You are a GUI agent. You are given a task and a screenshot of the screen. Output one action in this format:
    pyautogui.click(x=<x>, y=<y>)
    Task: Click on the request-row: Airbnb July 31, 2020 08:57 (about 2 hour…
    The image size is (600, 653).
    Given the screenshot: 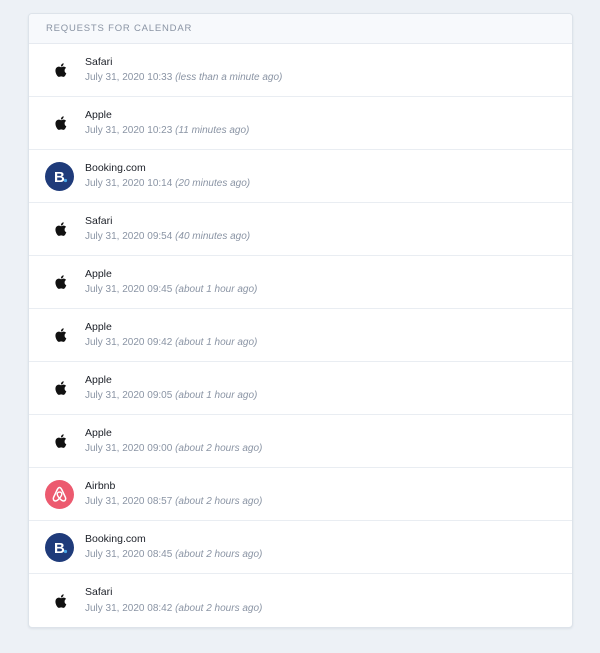 What is the action you would take?
    pyautogui.click(x=300, y=494)
    